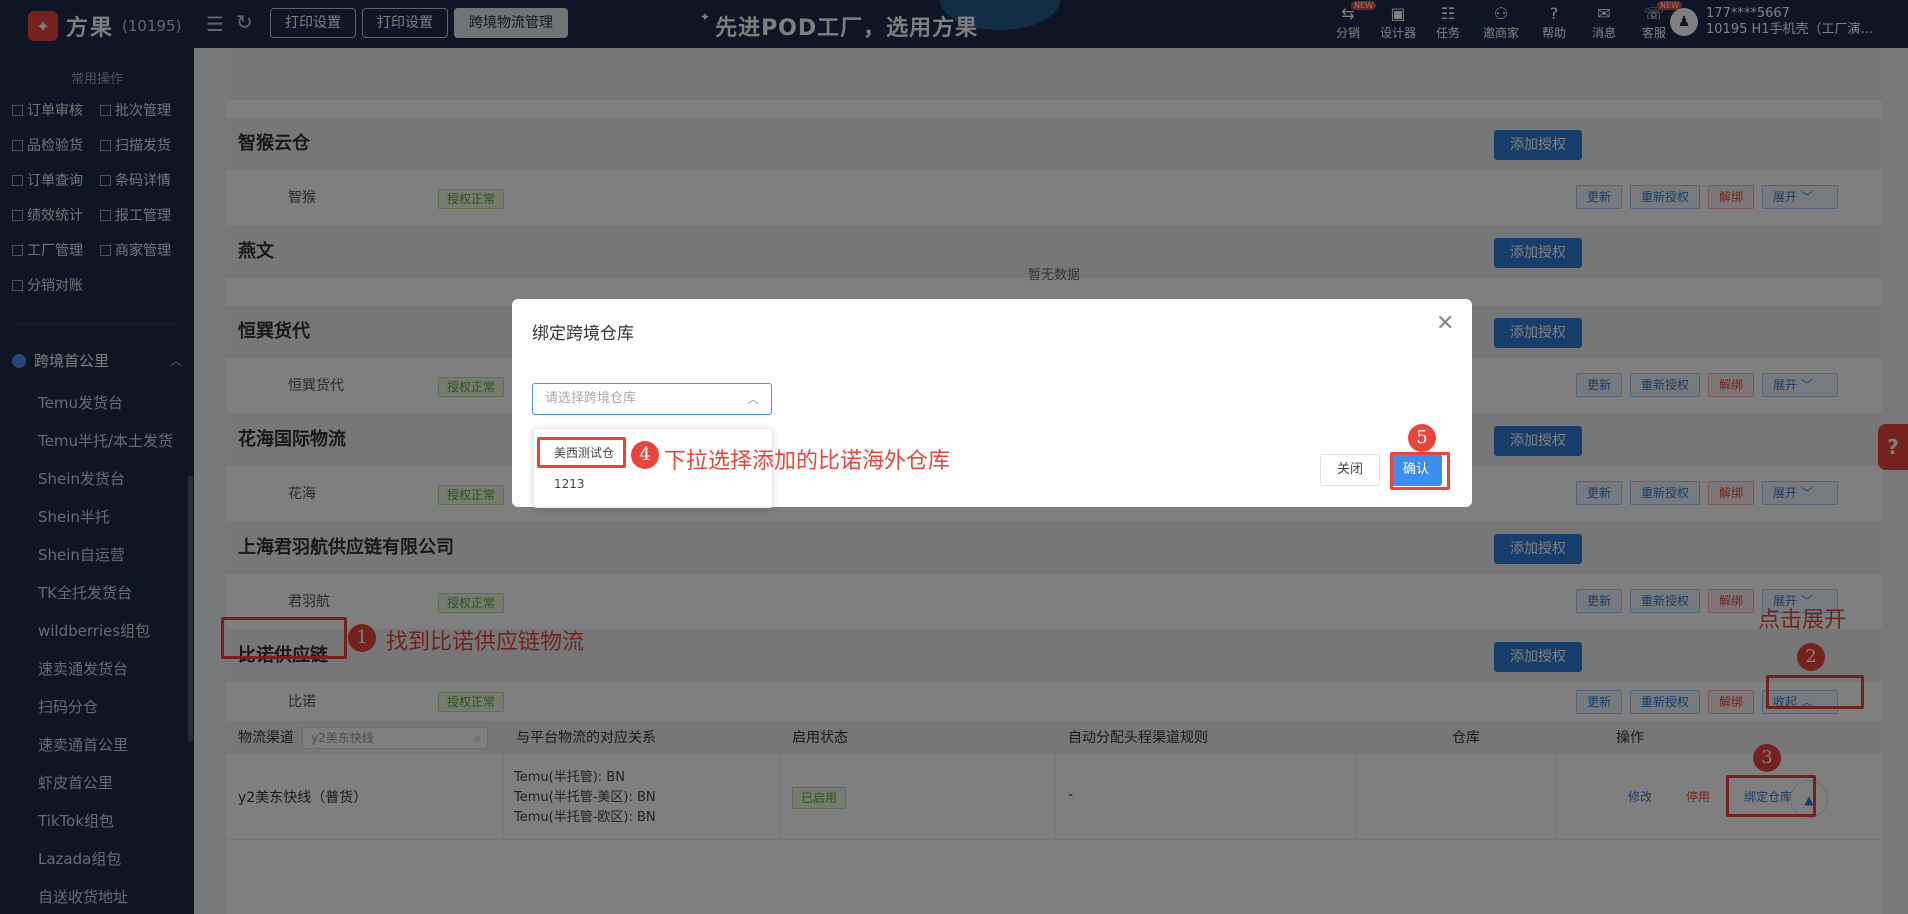 Image resolution: width=1908 pixels, height=914 pixels. What do you see at coordinates (1445, 323) in the screenshot?
I see `close-icon: ✕` at bounding box center [1445, 323].